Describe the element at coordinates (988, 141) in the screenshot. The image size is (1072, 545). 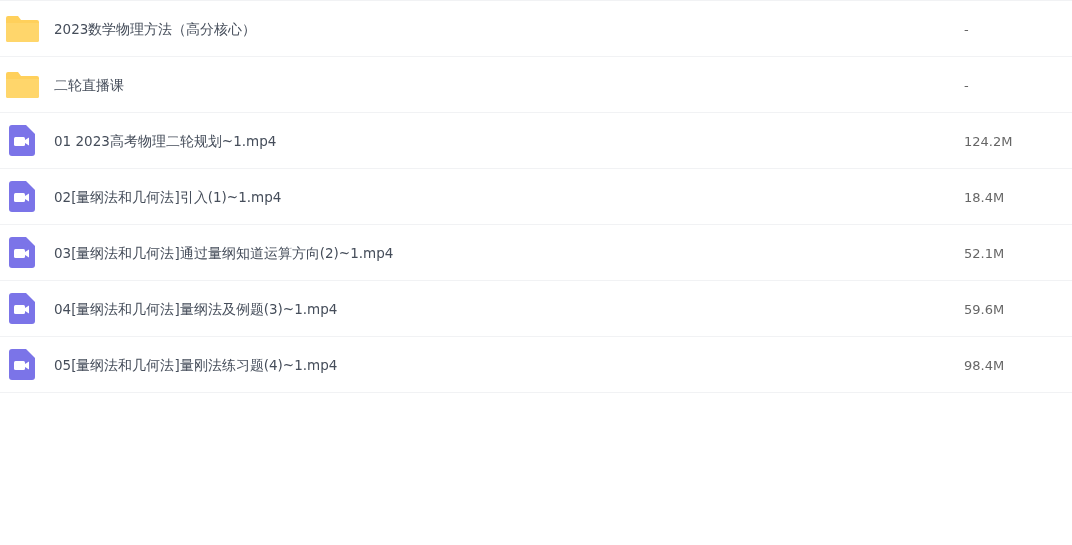
I see `file-size: 124.2M` at that location.